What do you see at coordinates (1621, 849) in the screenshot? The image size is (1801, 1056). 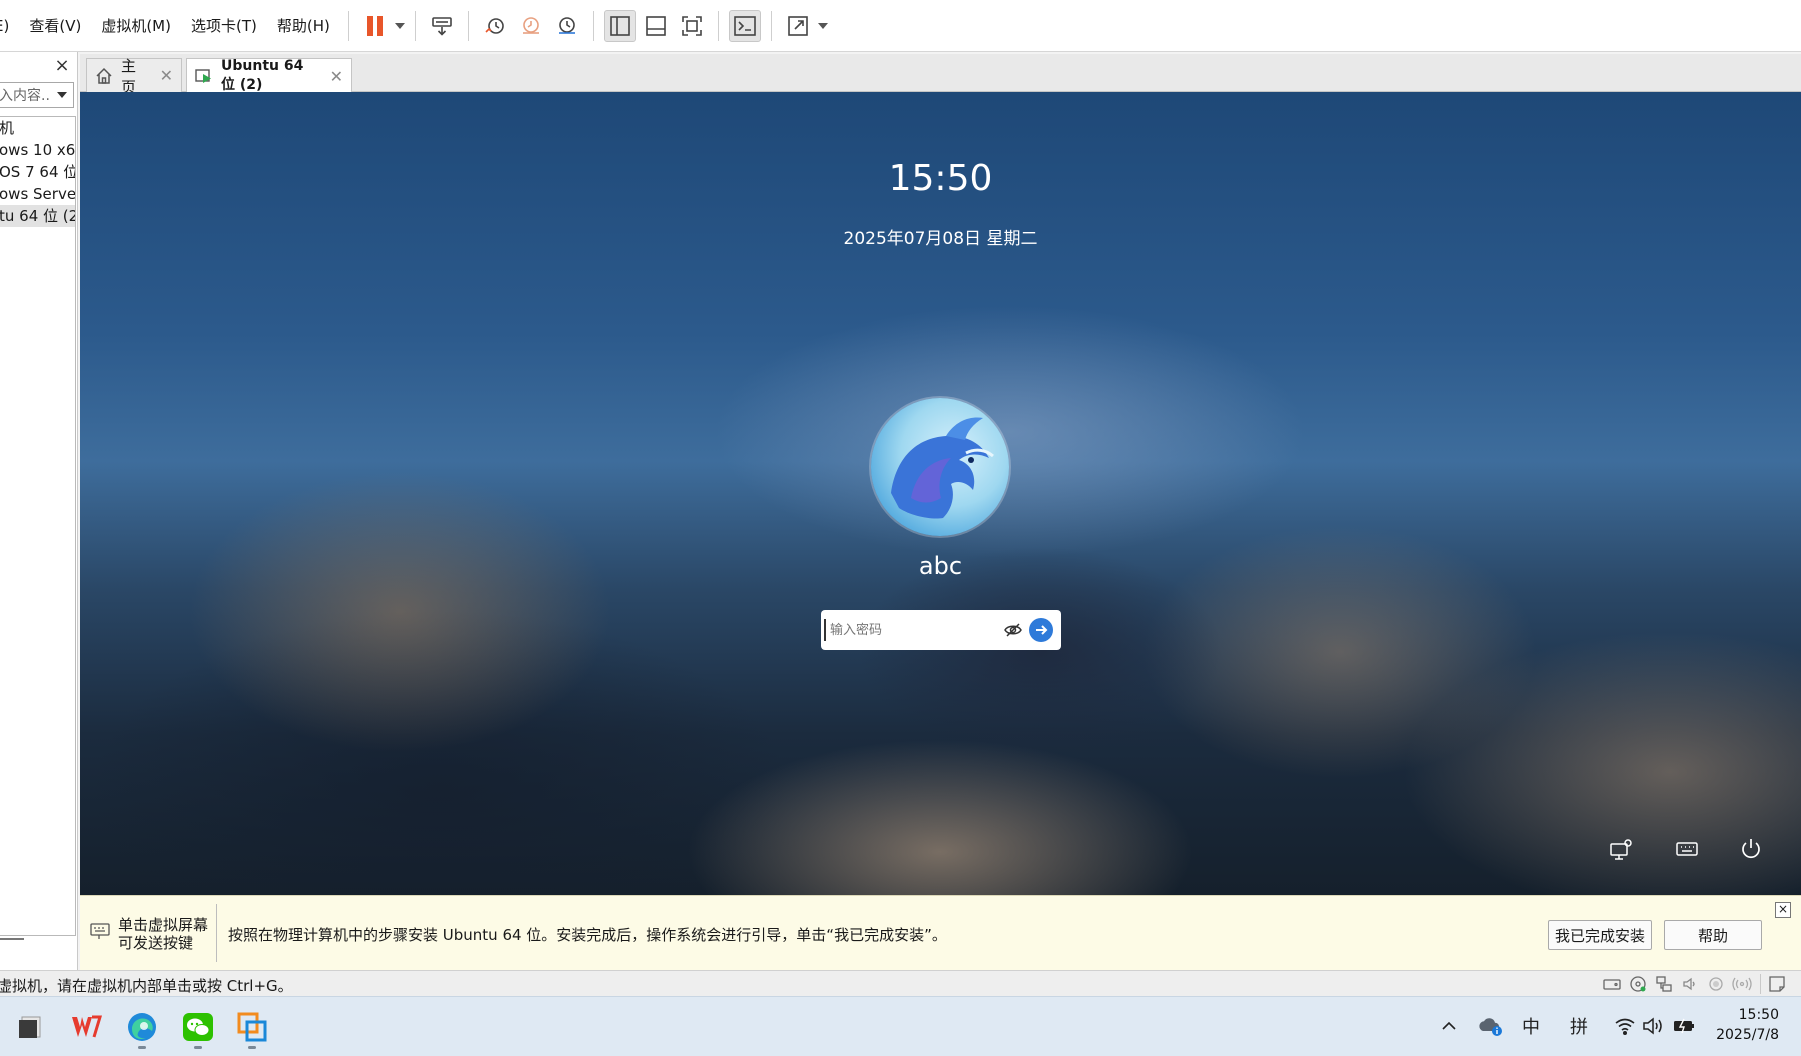 I see `switch-user-button` at bounding box center [1621, 849].